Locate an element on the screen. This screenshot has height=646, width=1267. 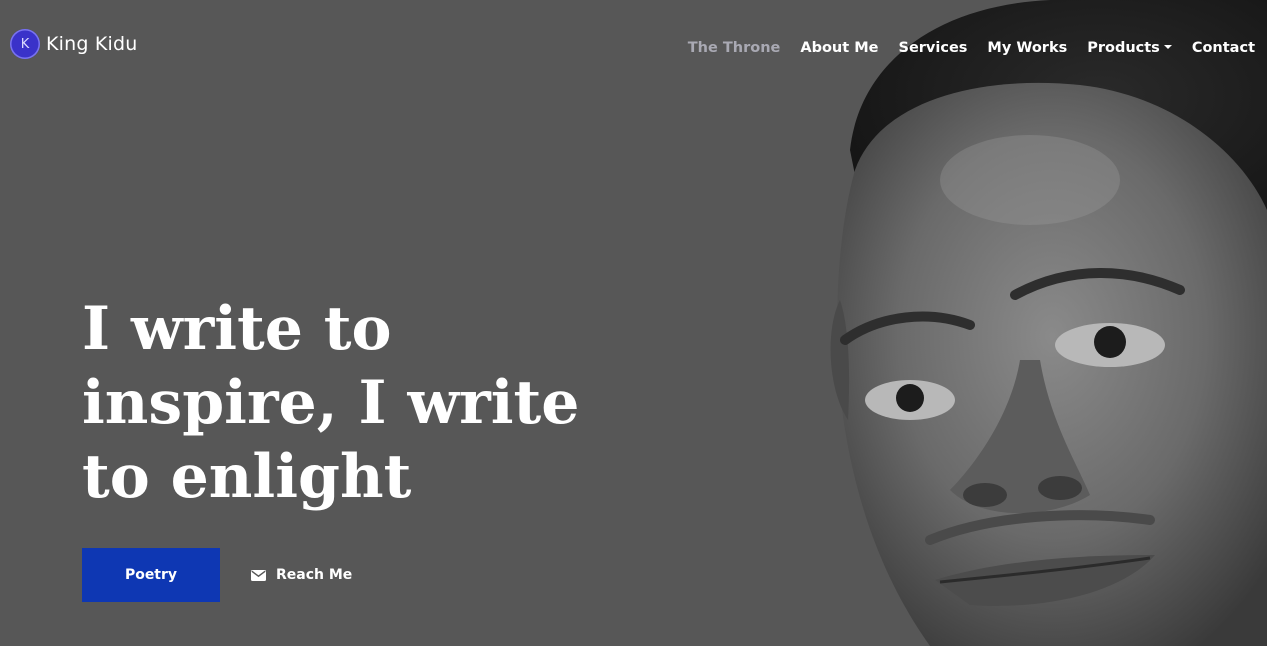
hero-headline: I write to inspire, I write to enlight is located at coordinates (331, 403).